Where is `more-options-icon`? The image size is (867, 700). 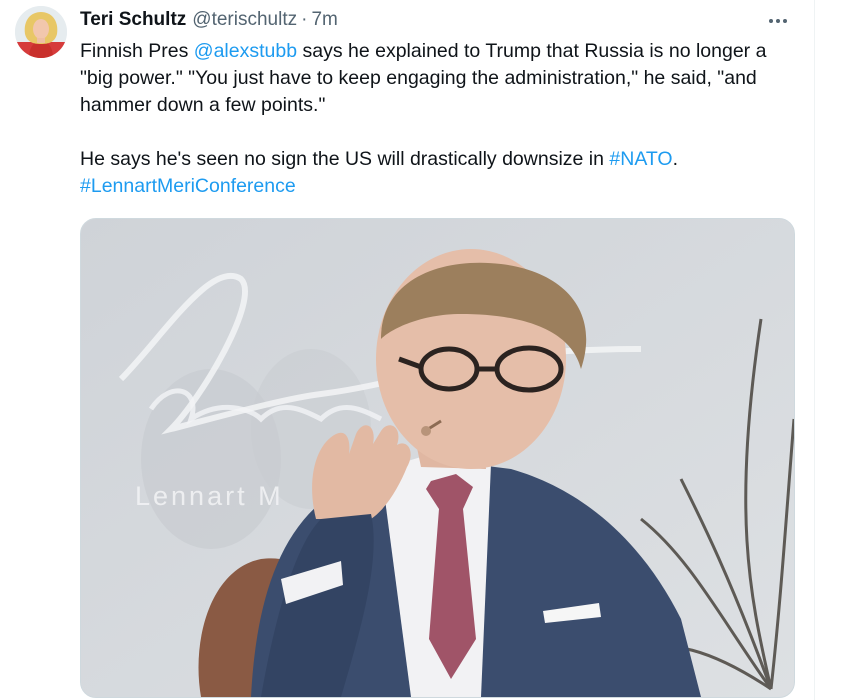
more-options-icon is located at coordinates (778, 21).